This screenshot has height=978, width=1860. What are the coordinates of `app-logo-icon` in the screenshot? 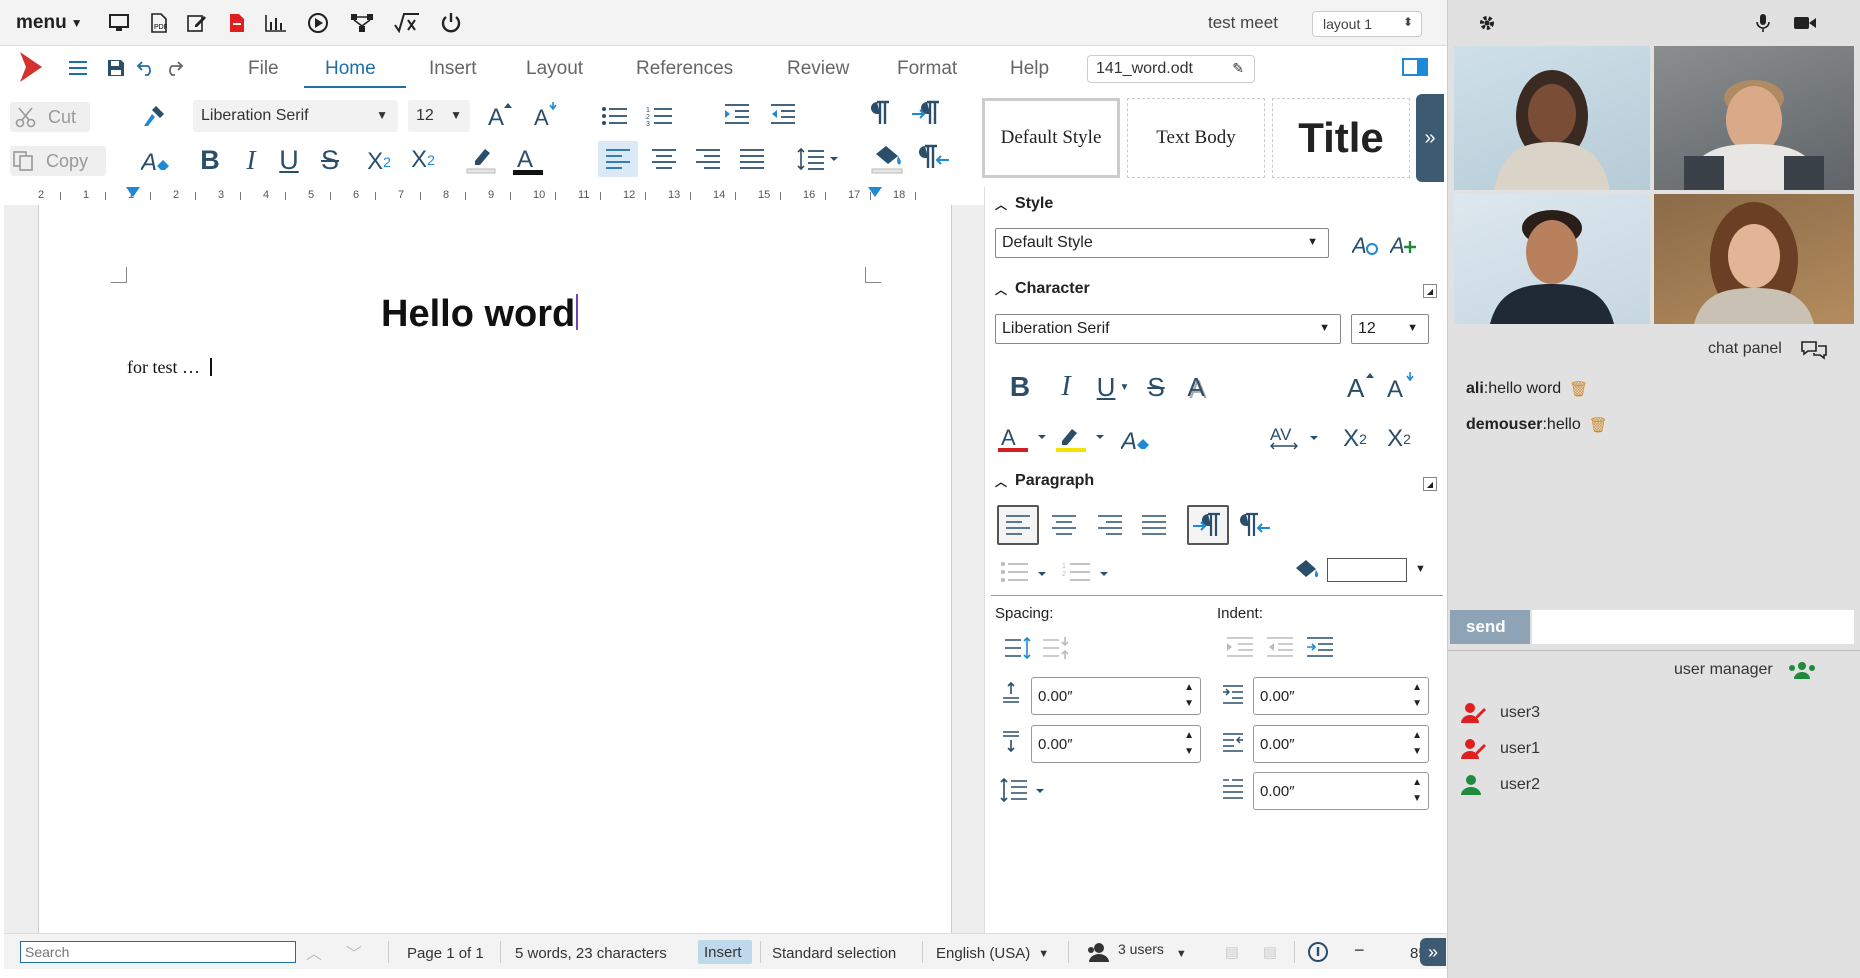 It's located at (31, 67).